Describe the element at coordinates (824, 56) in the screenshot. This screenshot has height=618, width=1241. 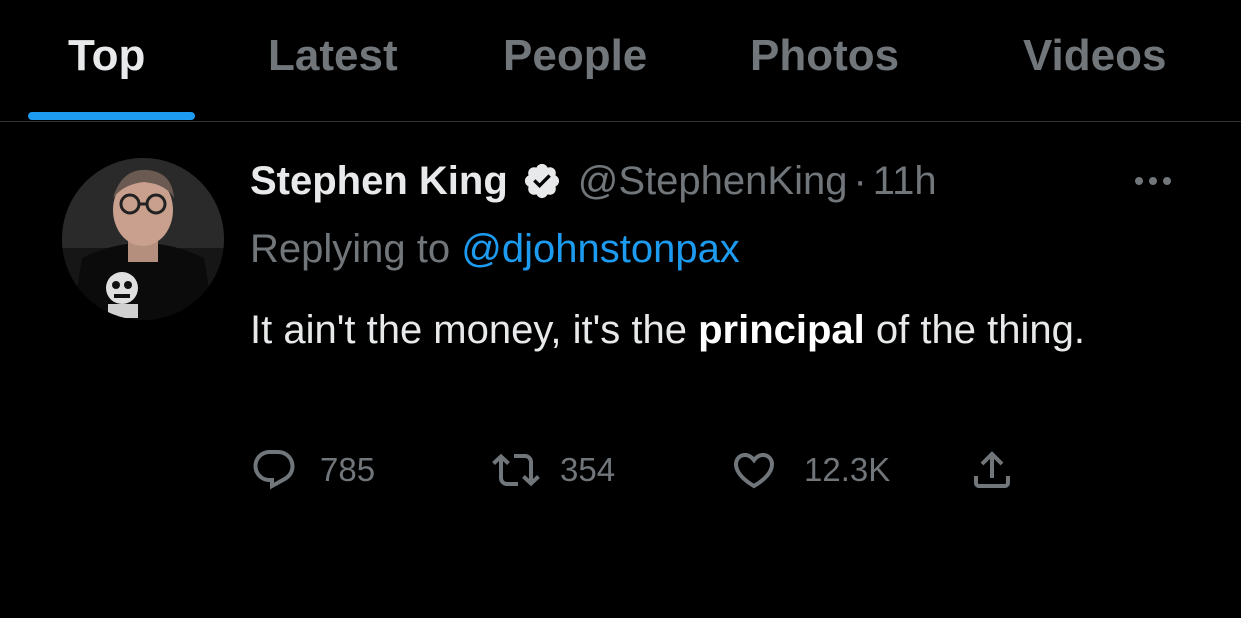
I see `tab-photos: Photos` at that location.